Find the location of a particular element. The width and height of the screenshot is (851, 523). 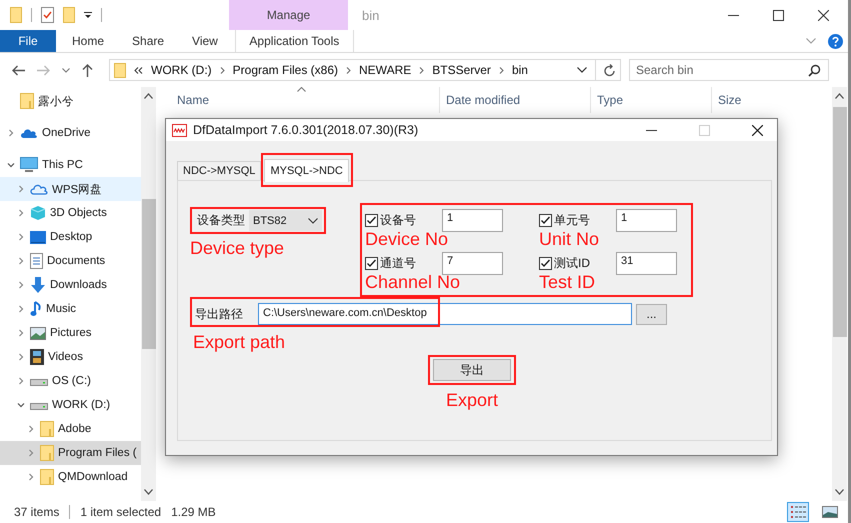

annotation-label: Export is located at coordinates (472, 400).